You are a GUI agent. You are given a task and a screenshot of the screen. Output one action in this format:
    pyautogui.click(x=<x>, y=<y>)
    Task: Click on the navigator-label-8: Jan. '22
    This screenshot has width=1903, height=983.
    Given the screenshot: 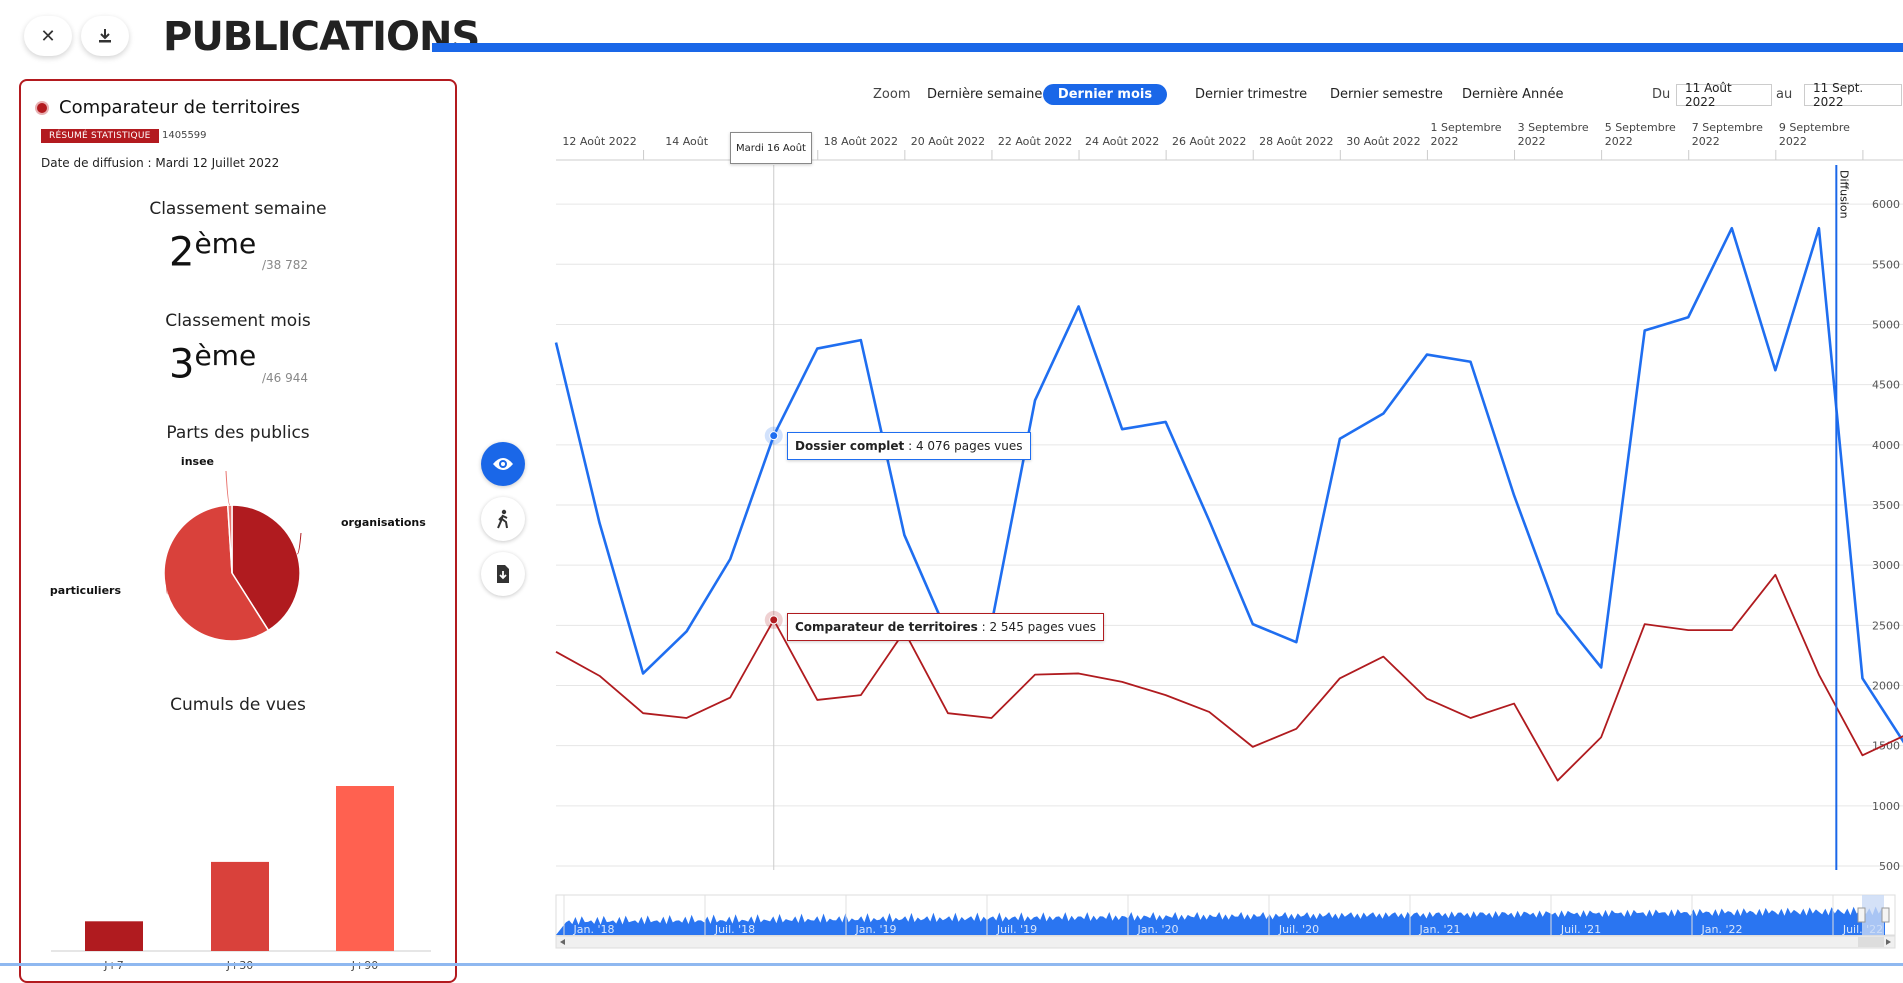 What is the action you would take?
    pyautogui.click(x=1722, y=929)
    